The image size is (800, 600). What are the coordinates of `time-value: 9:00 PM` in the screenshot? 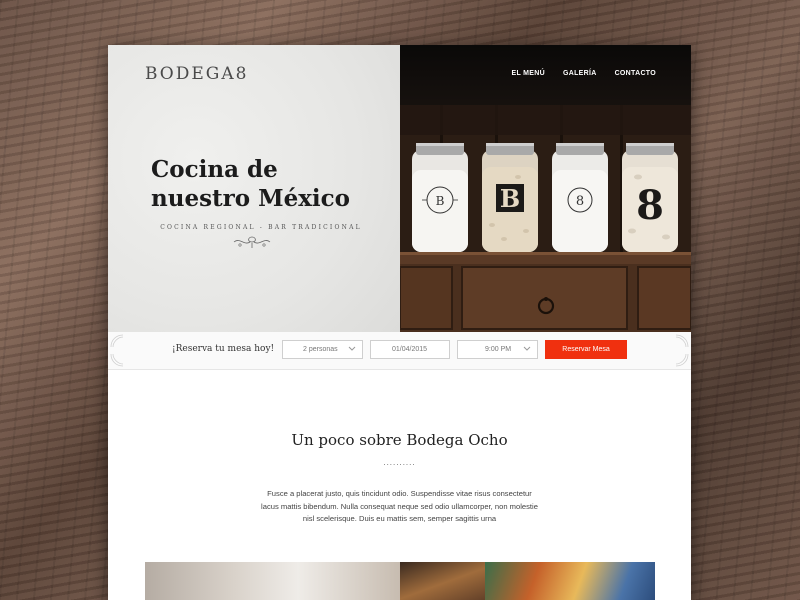 It's located at (498, 349).